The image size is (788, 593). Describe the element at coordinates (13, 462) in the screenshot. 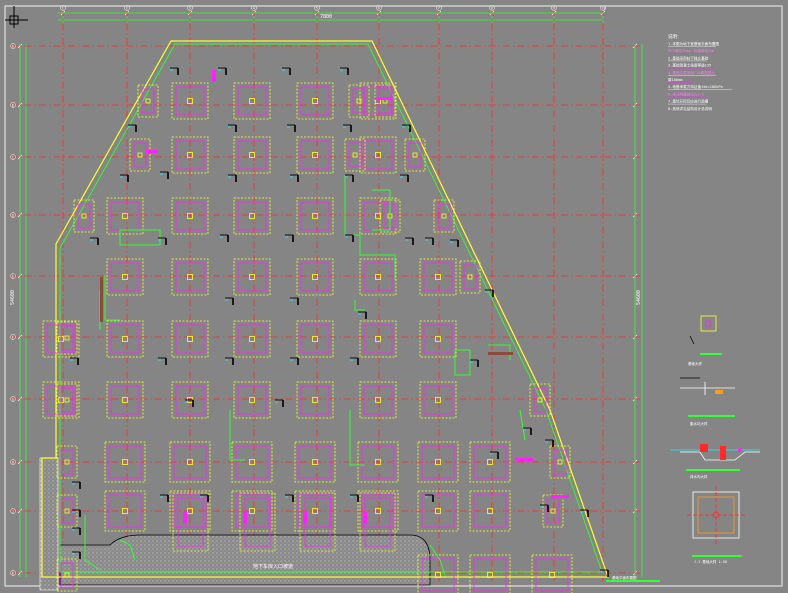

I see `axis-label-left: H` at that location.